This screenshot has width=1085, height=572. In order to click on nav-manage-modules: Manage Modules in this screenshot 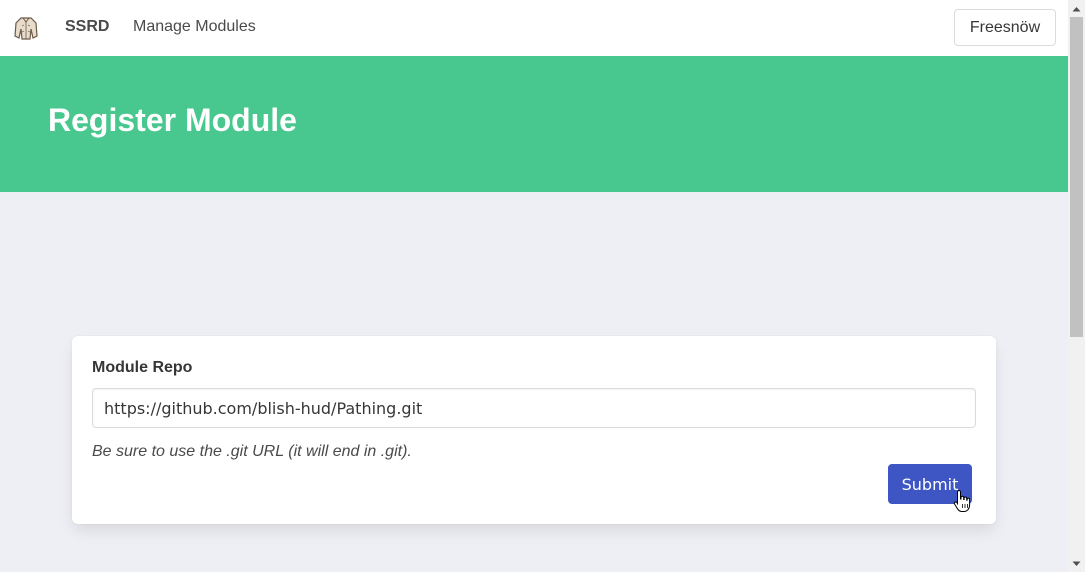, I will do `click(194, 27)`.